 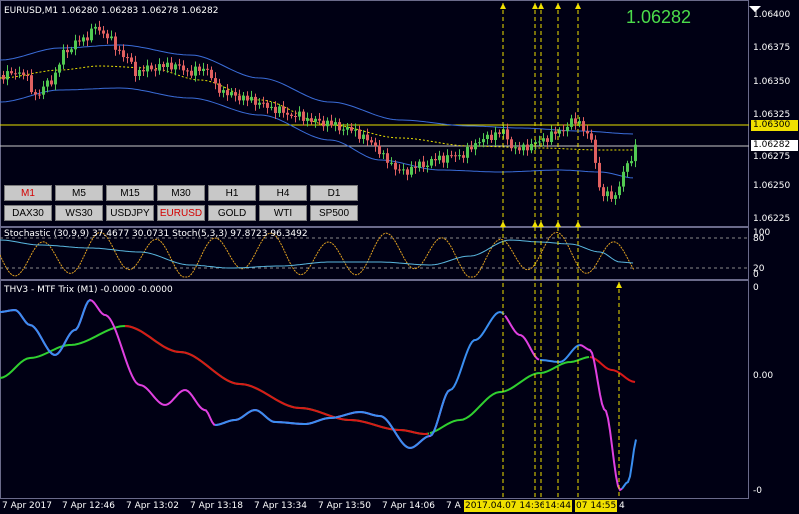 I want to click on timeframe-button-m5: M5, so click(x=79, y=193).